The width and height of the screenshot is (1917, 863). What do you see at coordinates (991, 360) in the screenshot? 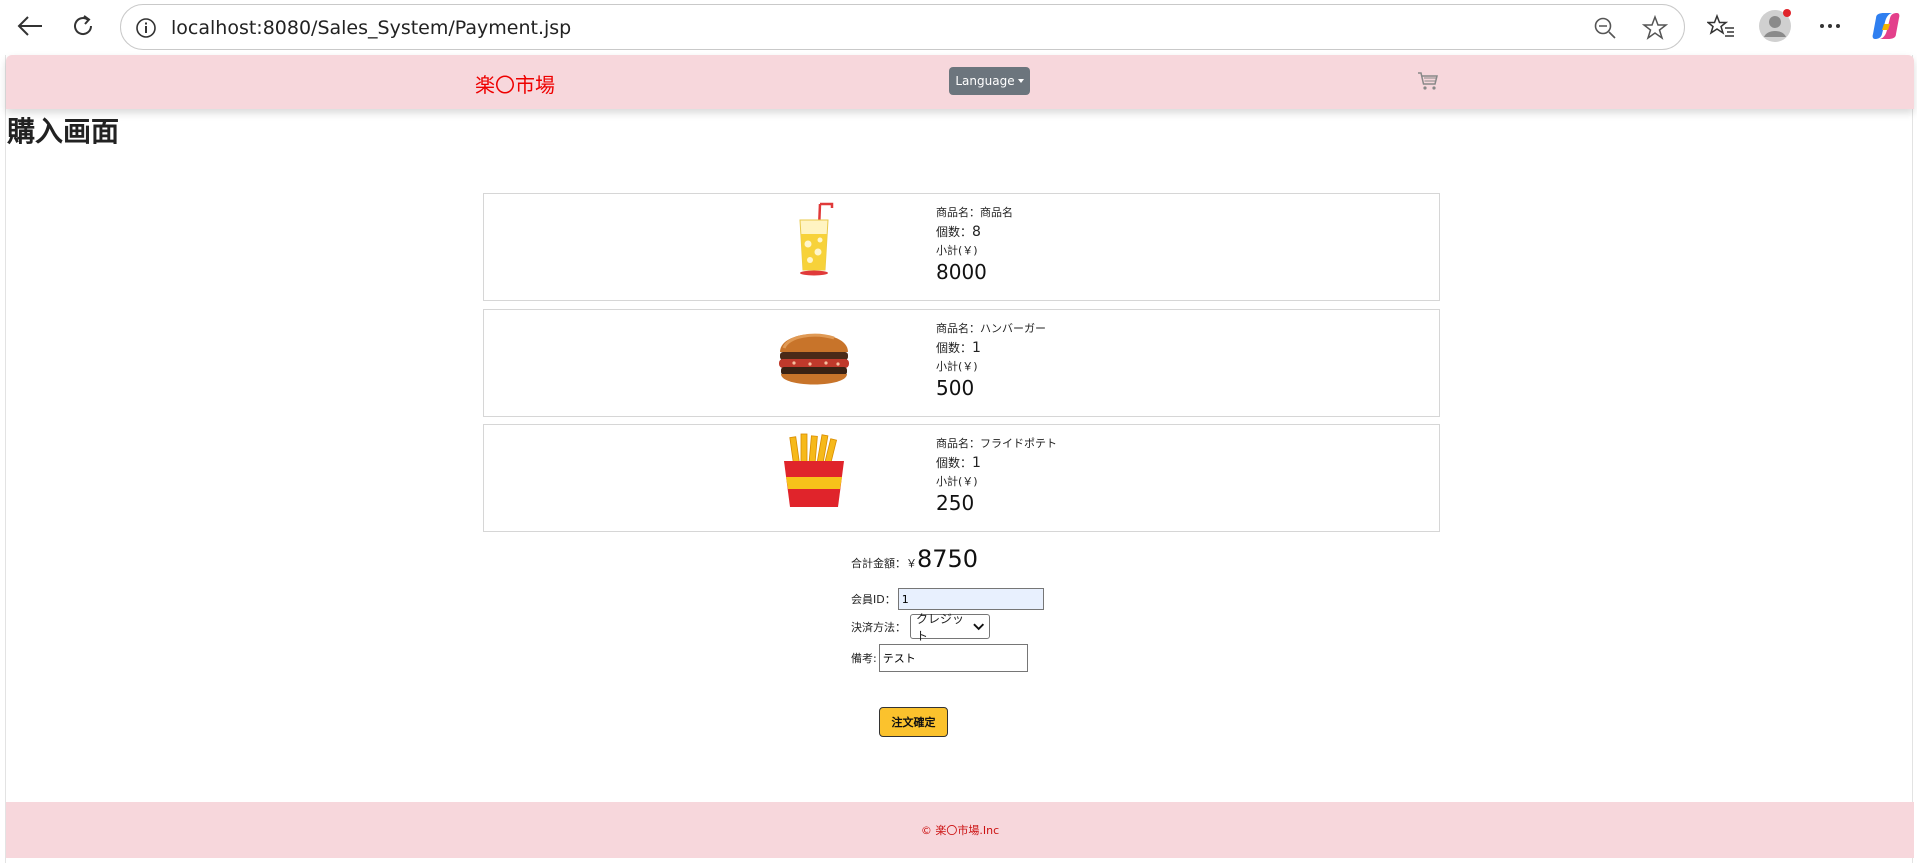
I see `item-info: 商品名：ハンバーガー 個数：1 小計(￥) 500` at bounding box center [991, 360].